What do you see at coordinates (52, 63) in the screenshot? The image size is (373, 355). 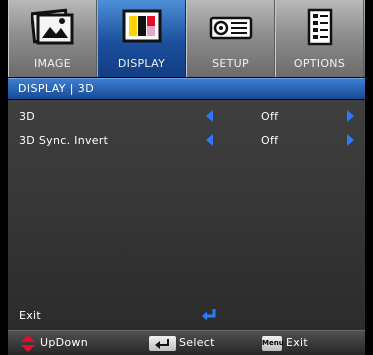 I see `tab-image-label: IMAGE` at bounding box center [52, 63].